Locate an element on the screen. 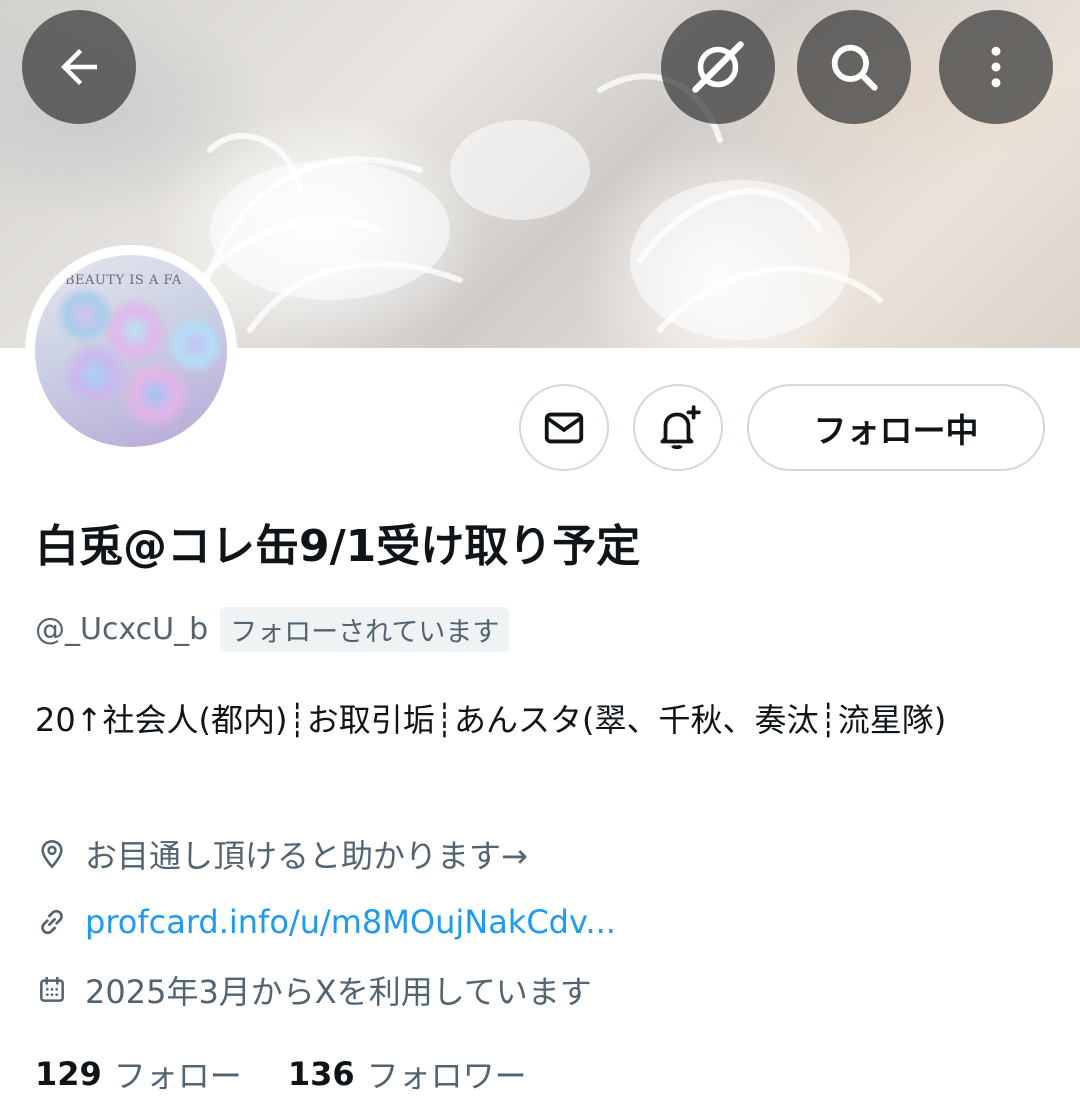 Image resolution: width=1080 pixels, height=1113 pixels. following-link: 129 フォロー is located at coordinates (138, 1074).